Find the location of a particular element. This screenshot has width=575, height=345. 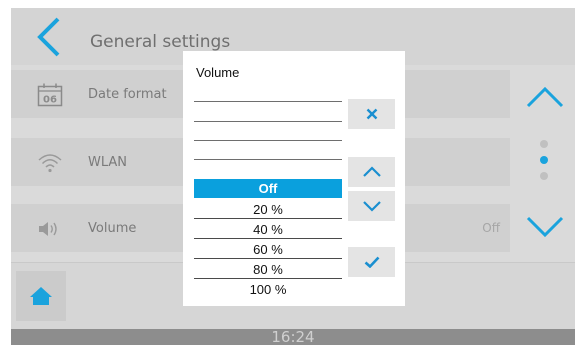

svg-text: 06 is located at coordinates (50, 100).